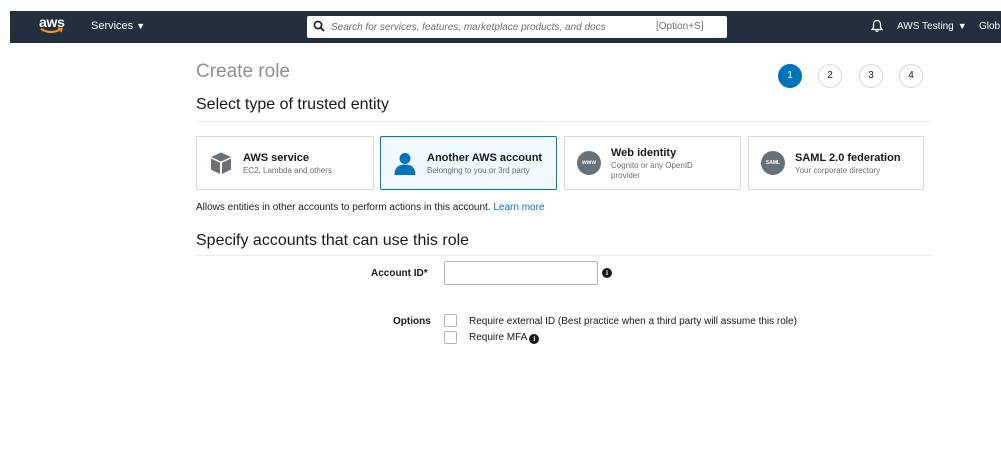  I want to click on require-mfa-option: Require MFA i, so click(504, 338).